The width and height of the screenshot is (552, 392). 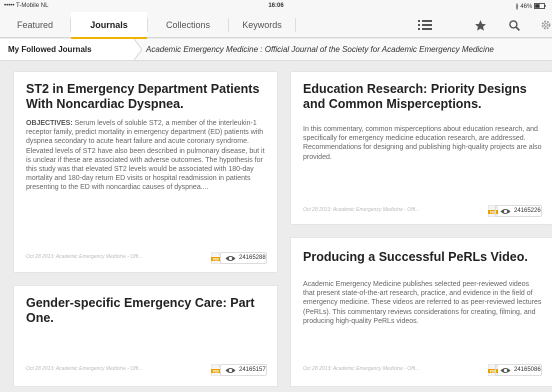 I want to click on article-id: 24165157, so click(x=252, y=370).